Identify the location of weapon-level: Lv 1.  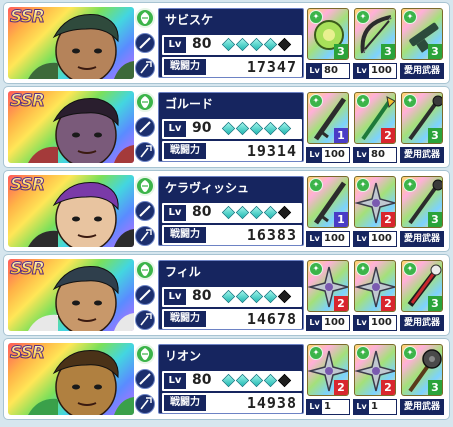
(328, 407).